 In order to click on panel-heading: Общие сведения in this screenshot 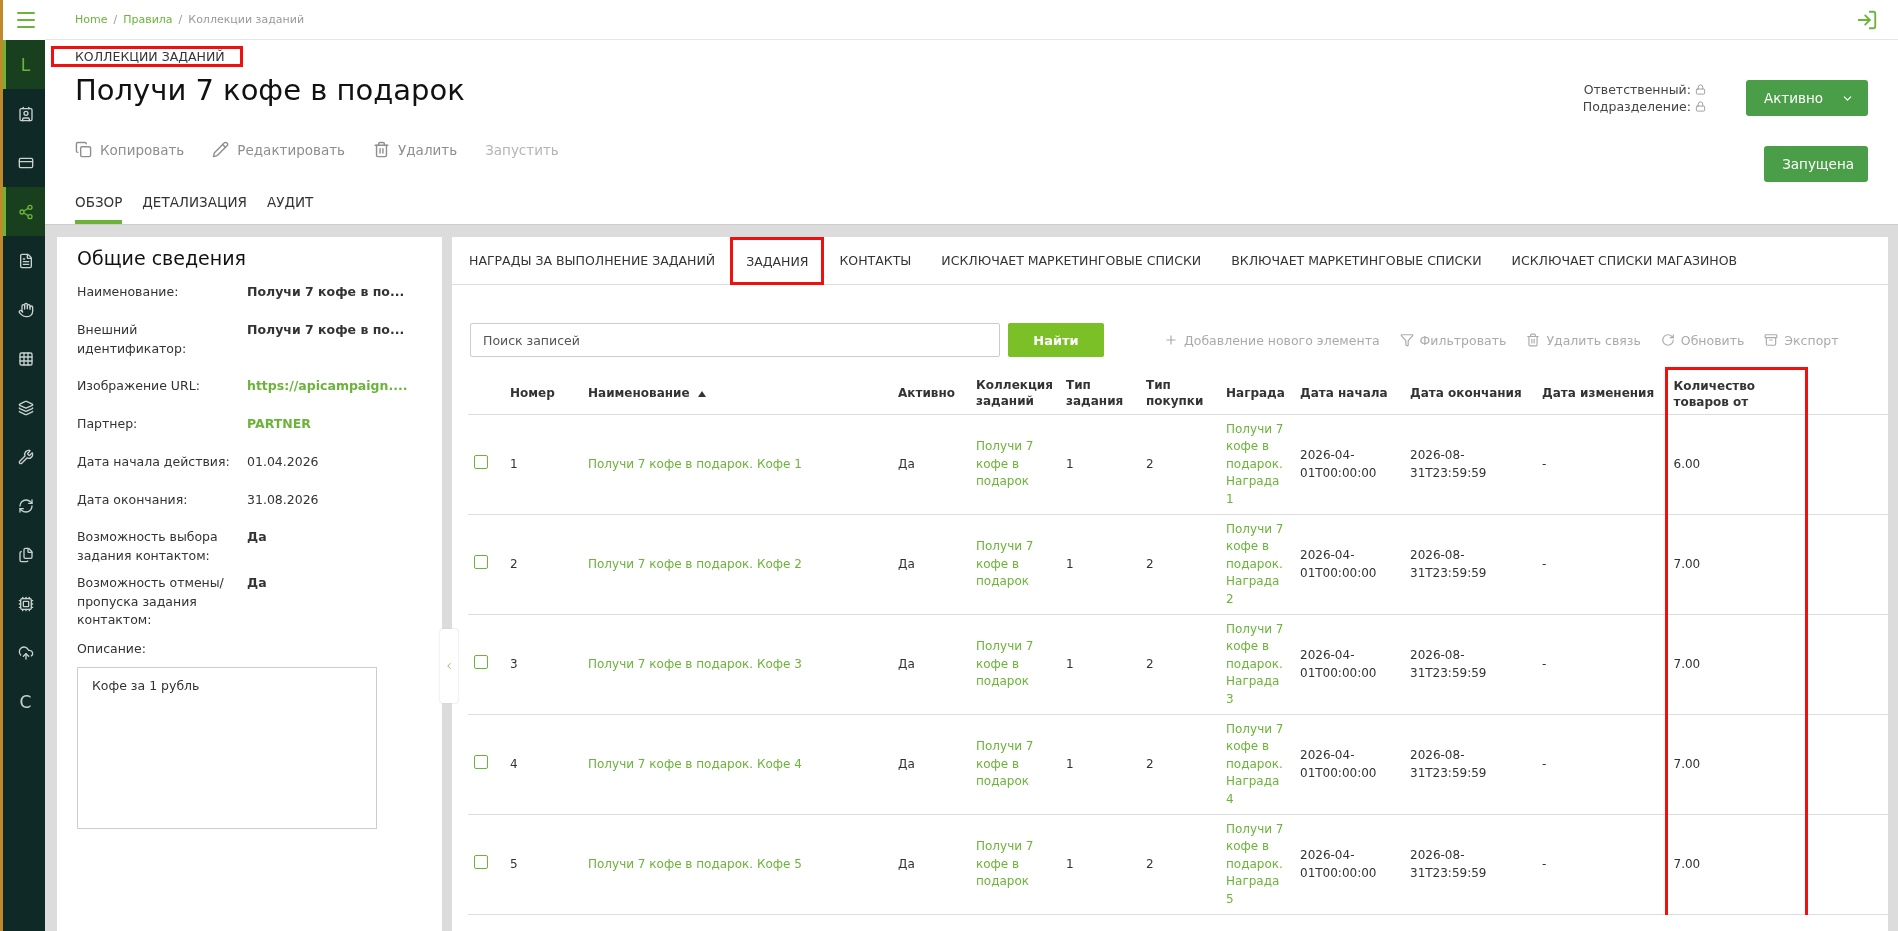, I will do `click(162, 258)`.